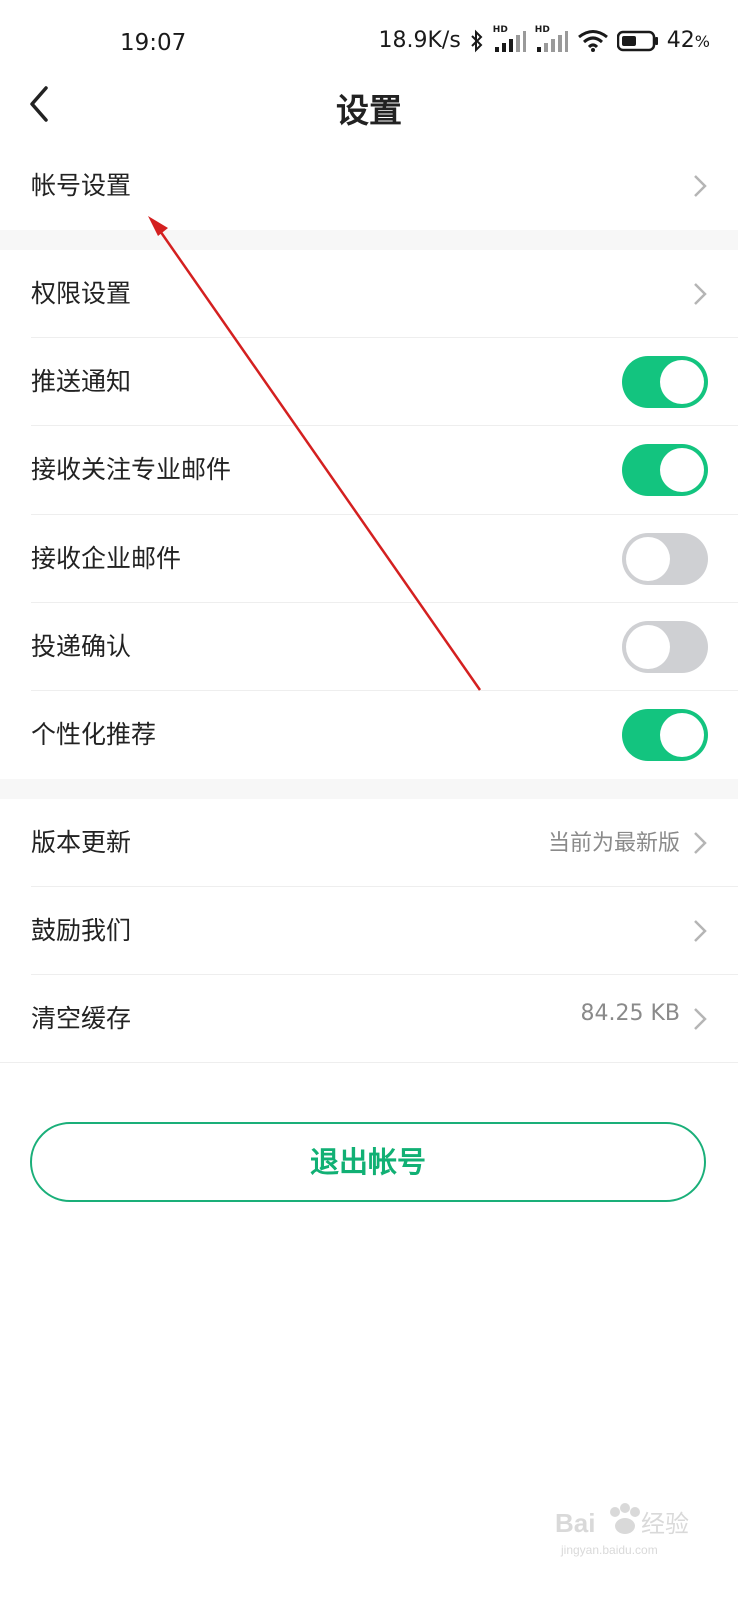  I want to click on row-value: 当前为最新版, so click(613, 843).